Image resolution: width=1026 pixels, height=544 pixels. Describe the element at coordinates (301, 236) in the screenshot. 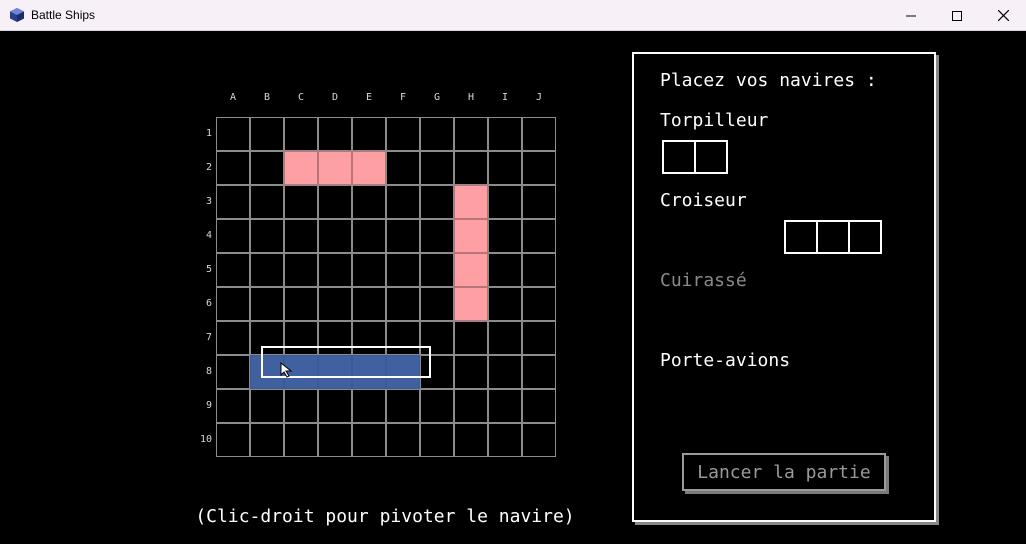

I see `board-cell-c4` at that location.